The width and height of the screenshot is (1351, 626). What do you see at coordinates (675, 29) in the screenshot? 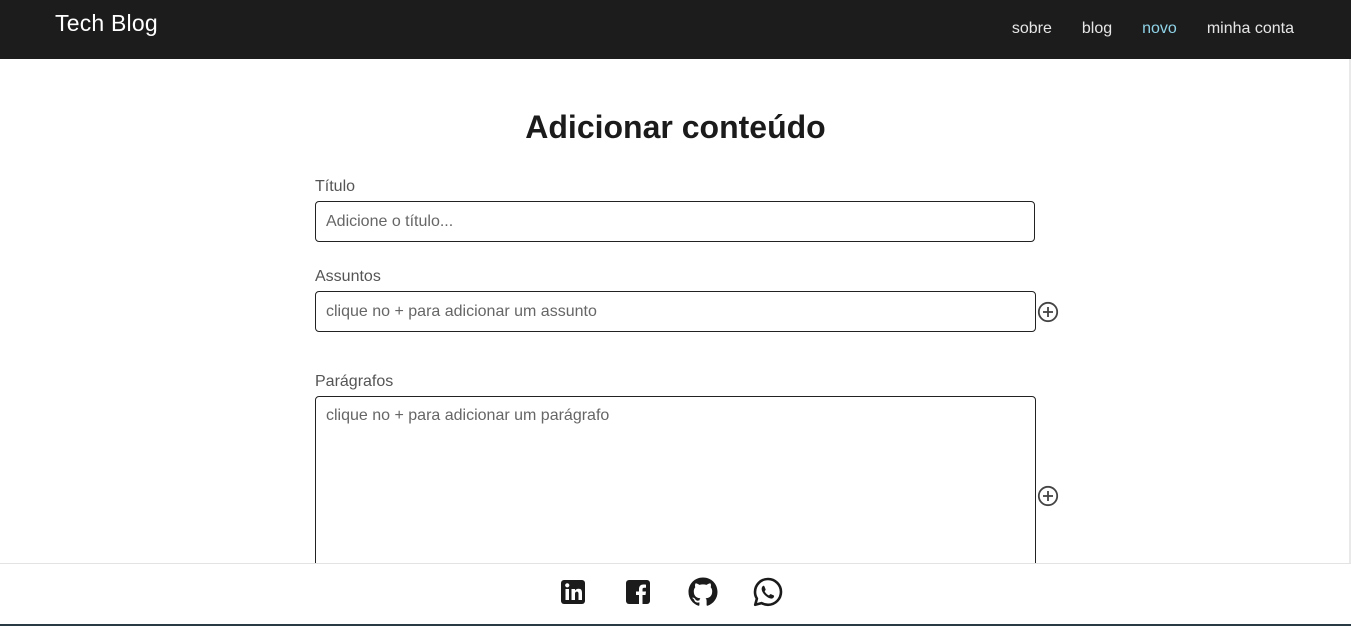
I see `top-navbar: Tech Blog sobre blog novo minha conta` at bounding box center [675, 29].